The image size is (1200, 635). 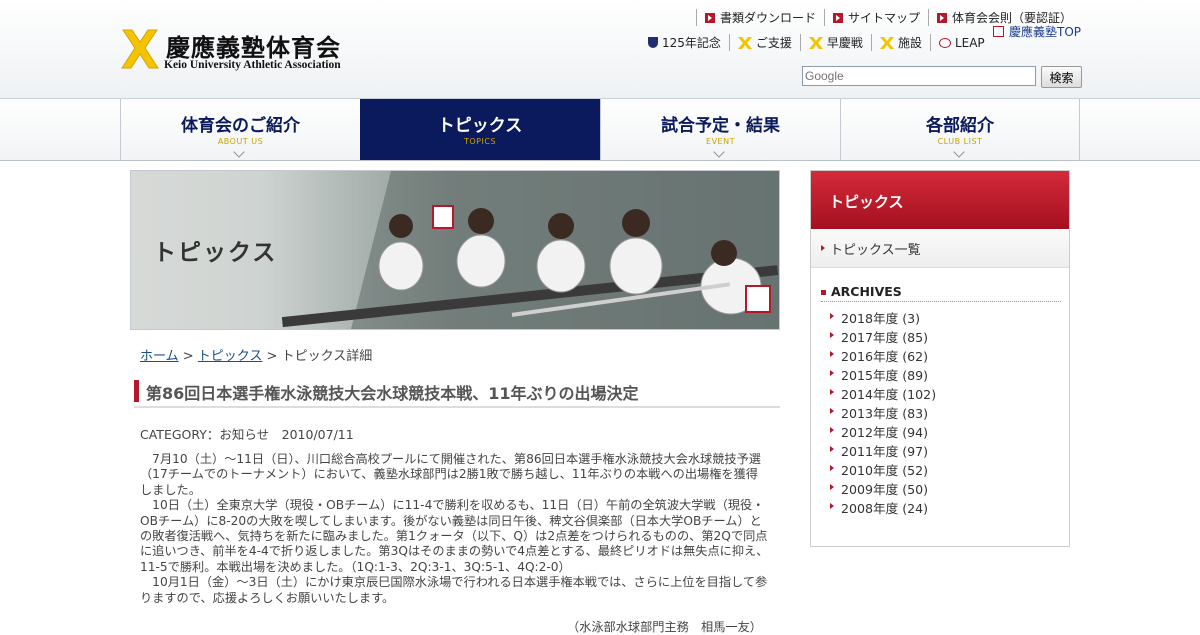 I want to click on topics-list-link: トピックス一覧, so click(x=940, y=248).